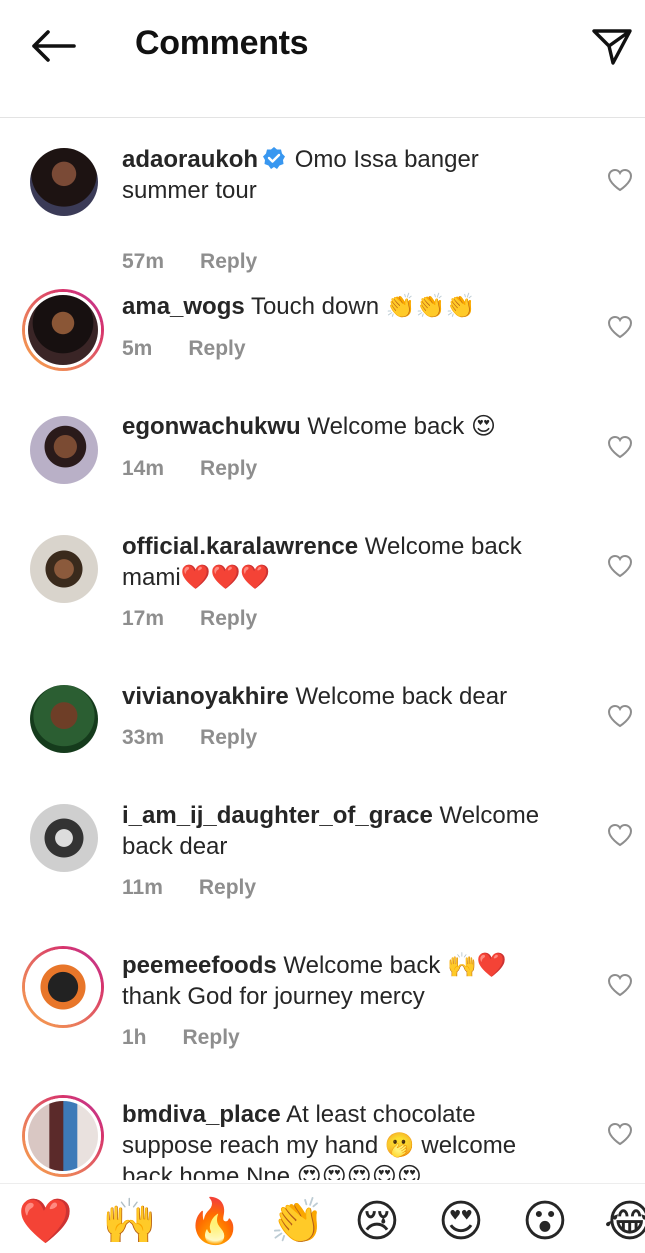 Image resolution: width=645 pixels, height=1253 pixels. What do you see at coordinates (137, 348) in the screenshot?
I see `comment-time: 5m` at bounding box center [137, 348].